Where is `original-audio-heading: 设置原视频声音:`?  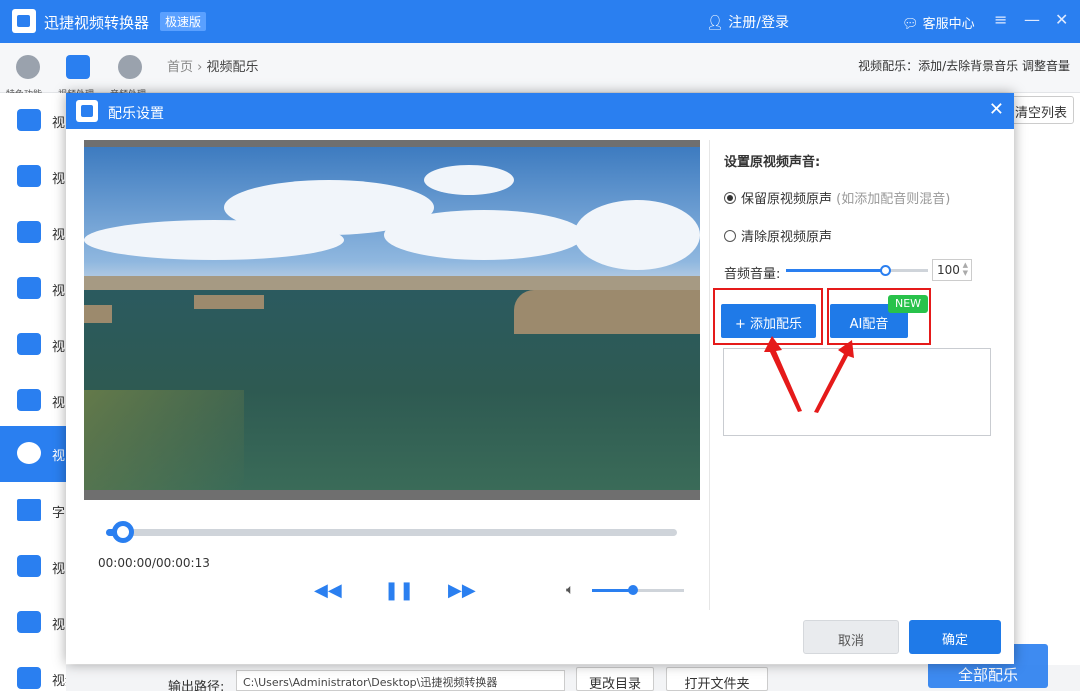 original-audio-heading: 设置原视频声音: is located at coordinates (772, 162).